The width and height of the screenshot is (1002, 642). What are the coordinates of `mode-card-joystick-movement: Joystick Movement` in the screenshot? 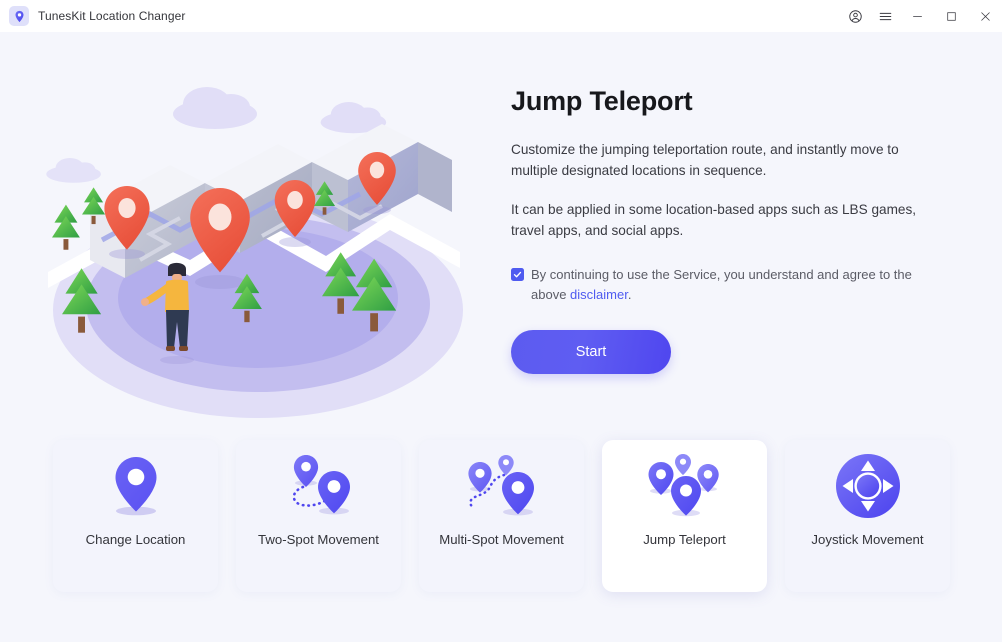 It's located at (867, 516).